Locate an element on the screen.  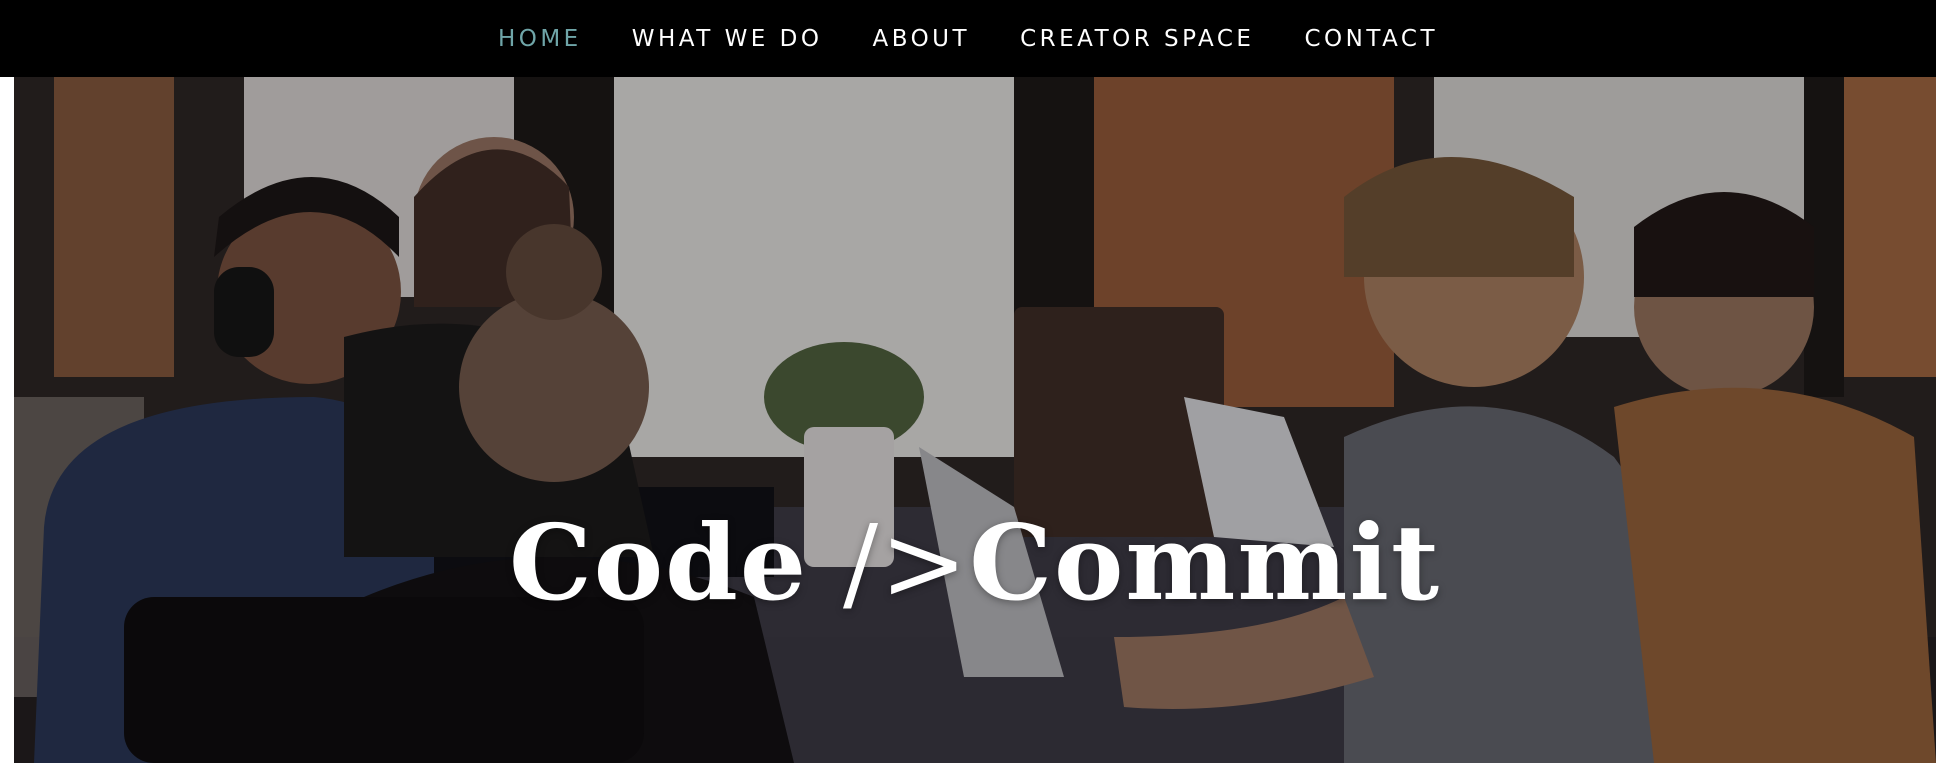
nav-link-what-we-do: WHAT WE DO is located at coordinates (727, 39).